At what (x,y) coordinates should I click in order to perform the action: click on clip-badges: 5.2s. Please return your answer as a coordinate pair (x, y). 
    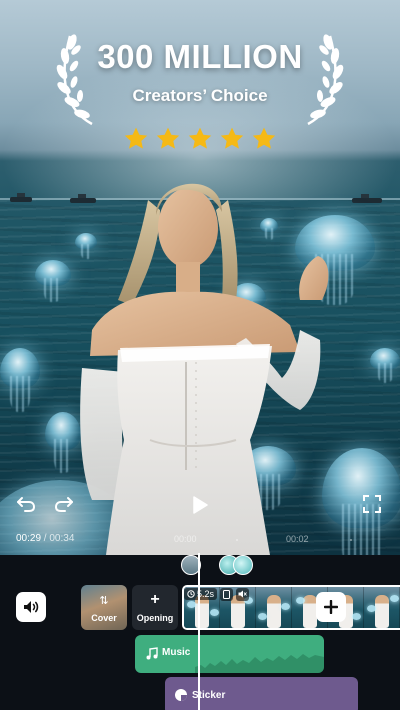
    Looking at the image, I should click on (217, 594).